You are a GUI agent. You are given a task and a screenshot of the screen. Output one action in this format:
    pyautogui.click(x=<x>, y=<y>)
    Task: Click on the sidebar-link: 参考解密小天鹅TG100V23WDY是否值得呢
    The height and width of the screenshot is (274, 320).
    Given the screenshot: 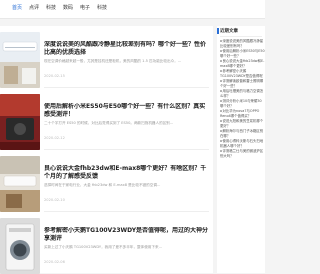 What is the action you would take?
    pyautogui.click(x=242, y=73)
    